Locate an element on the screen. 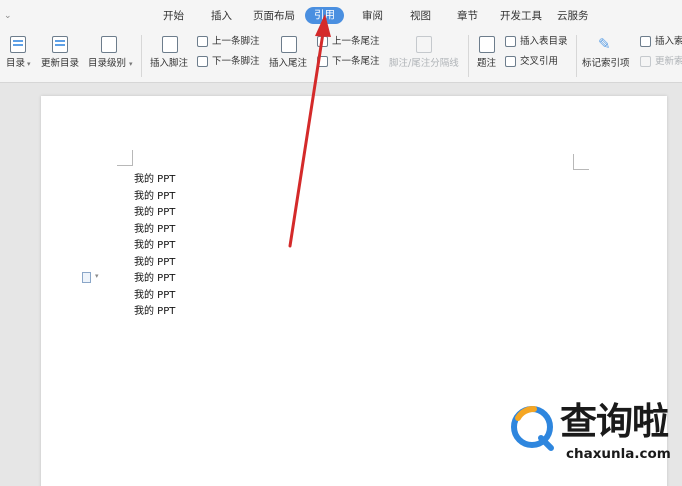  prev-endnote-label: 上一条尾注 is located at coordinates (356, 41).